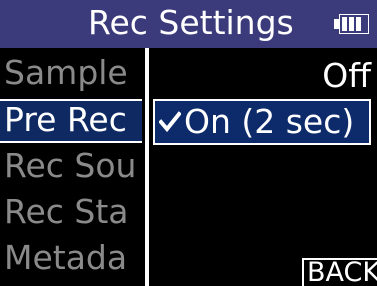 The width and height of the screenshot is (377, 286). What do you see at coordinates (65, 119) in the screenshot?
I see `menu-item-label: Pre Rec` at bounding box center [65, 119].